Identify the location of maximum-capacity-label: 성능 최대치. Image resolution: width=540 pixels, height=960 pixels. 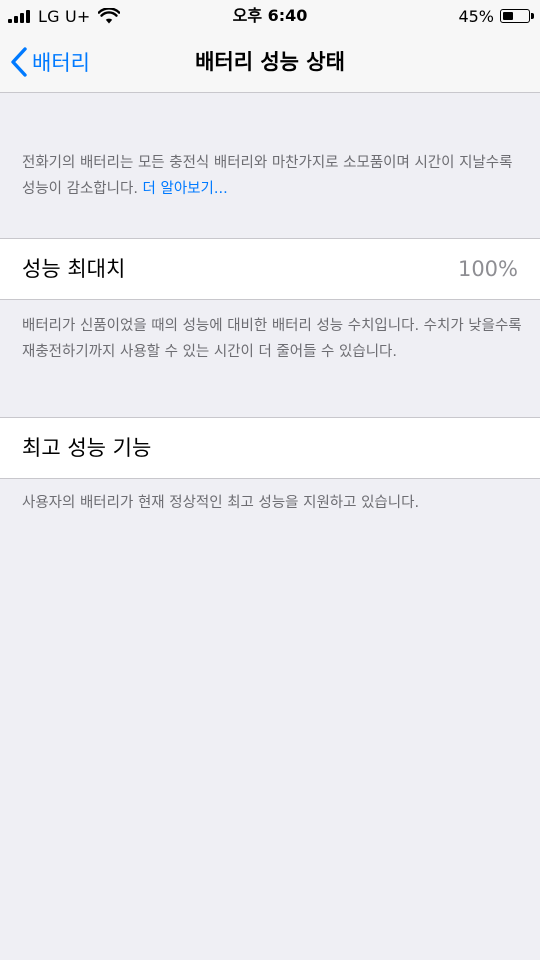
(74, 269).